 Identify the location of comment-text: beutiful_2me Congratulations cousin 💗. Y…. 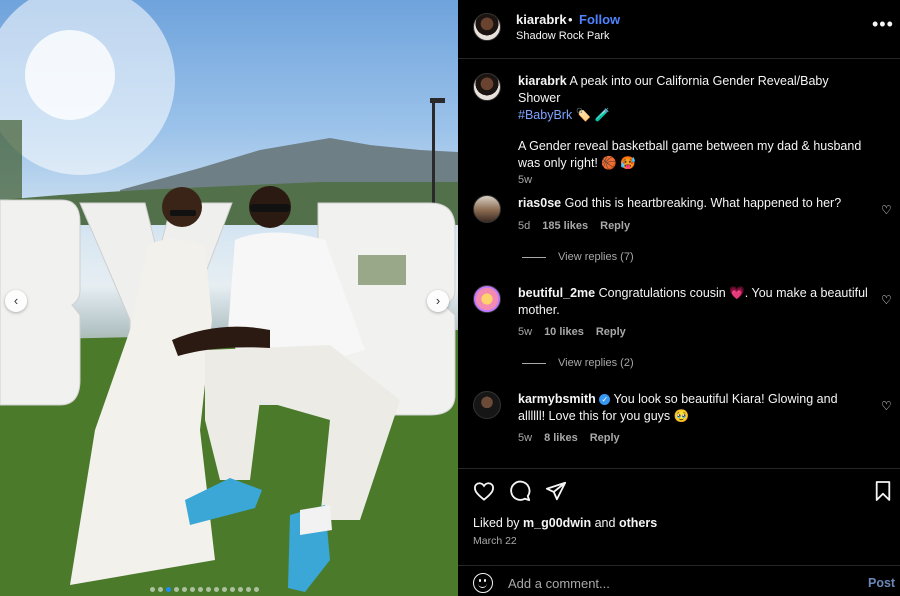
(693, 302).